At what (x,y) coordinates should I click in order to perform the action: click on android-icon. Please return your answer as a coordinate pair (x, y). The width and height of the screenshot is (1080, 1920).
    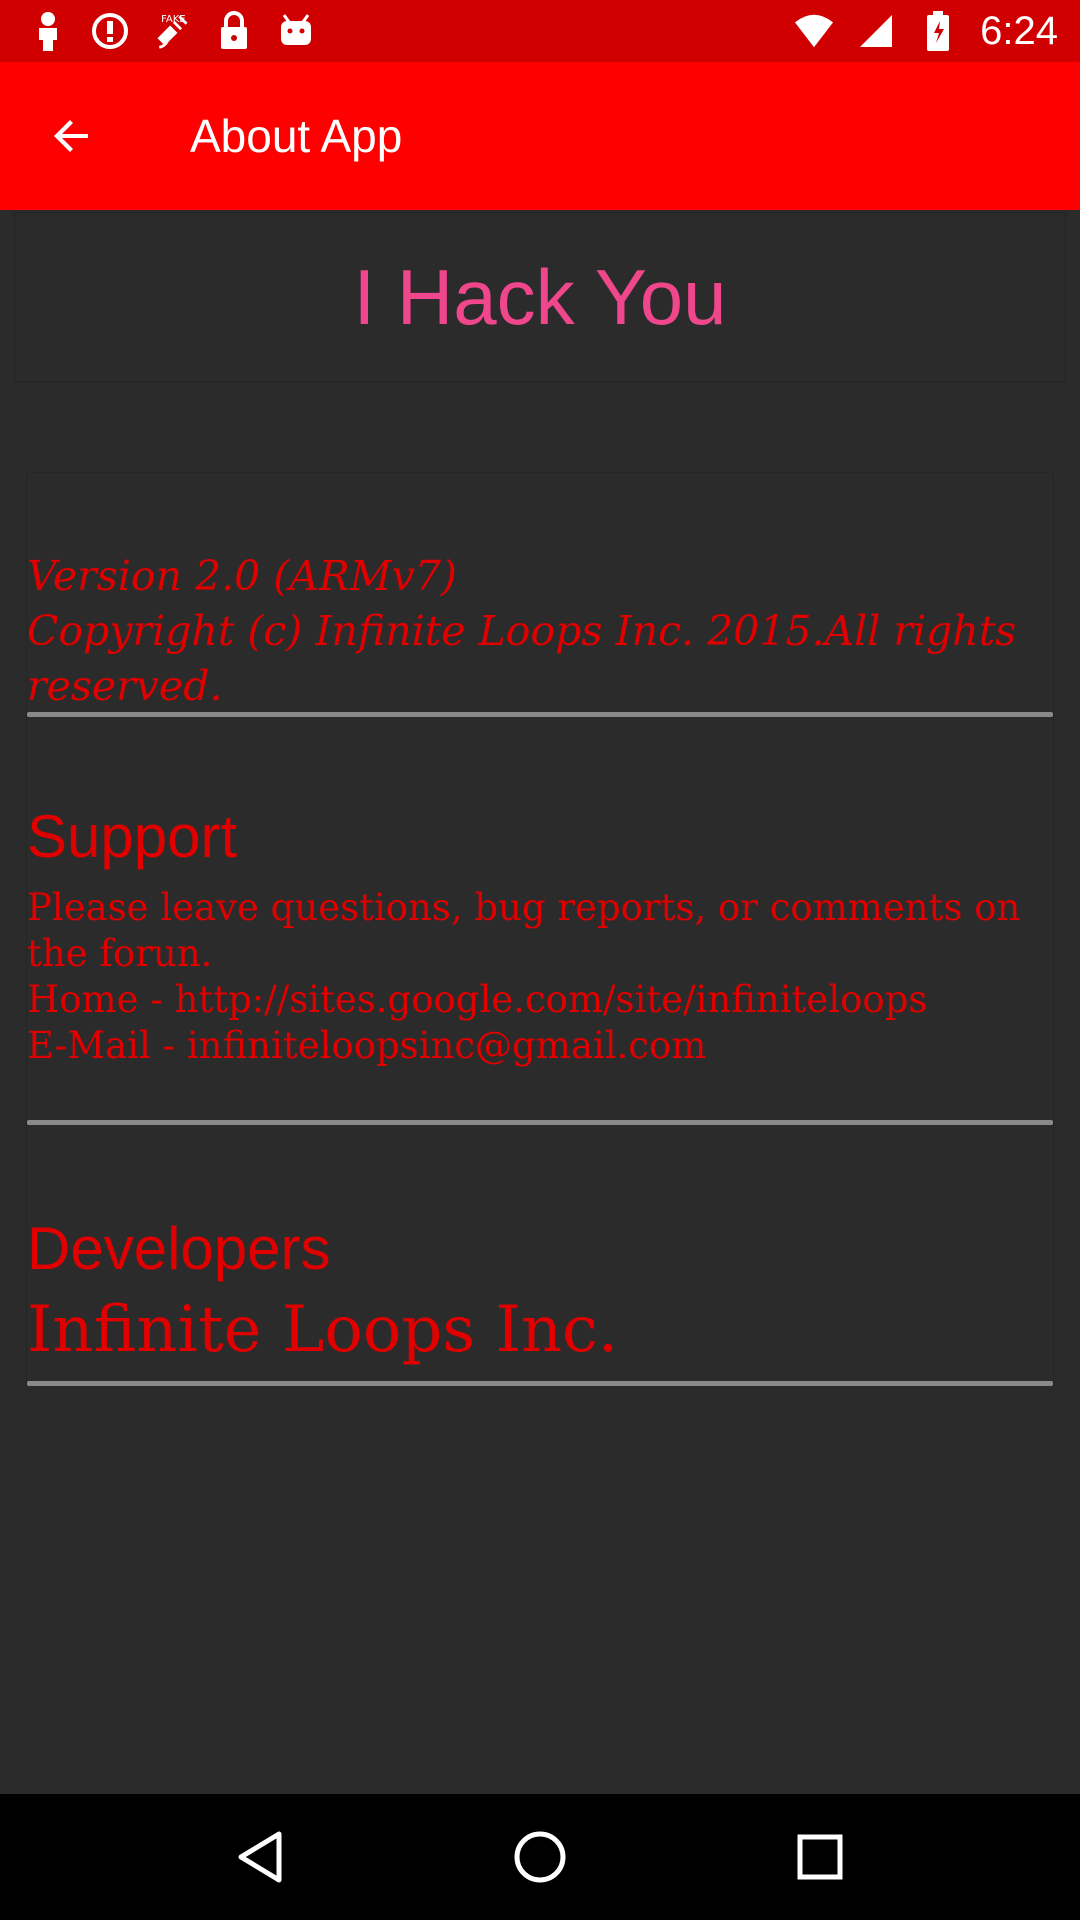
    Looking at the image, I should click on (296, 31).